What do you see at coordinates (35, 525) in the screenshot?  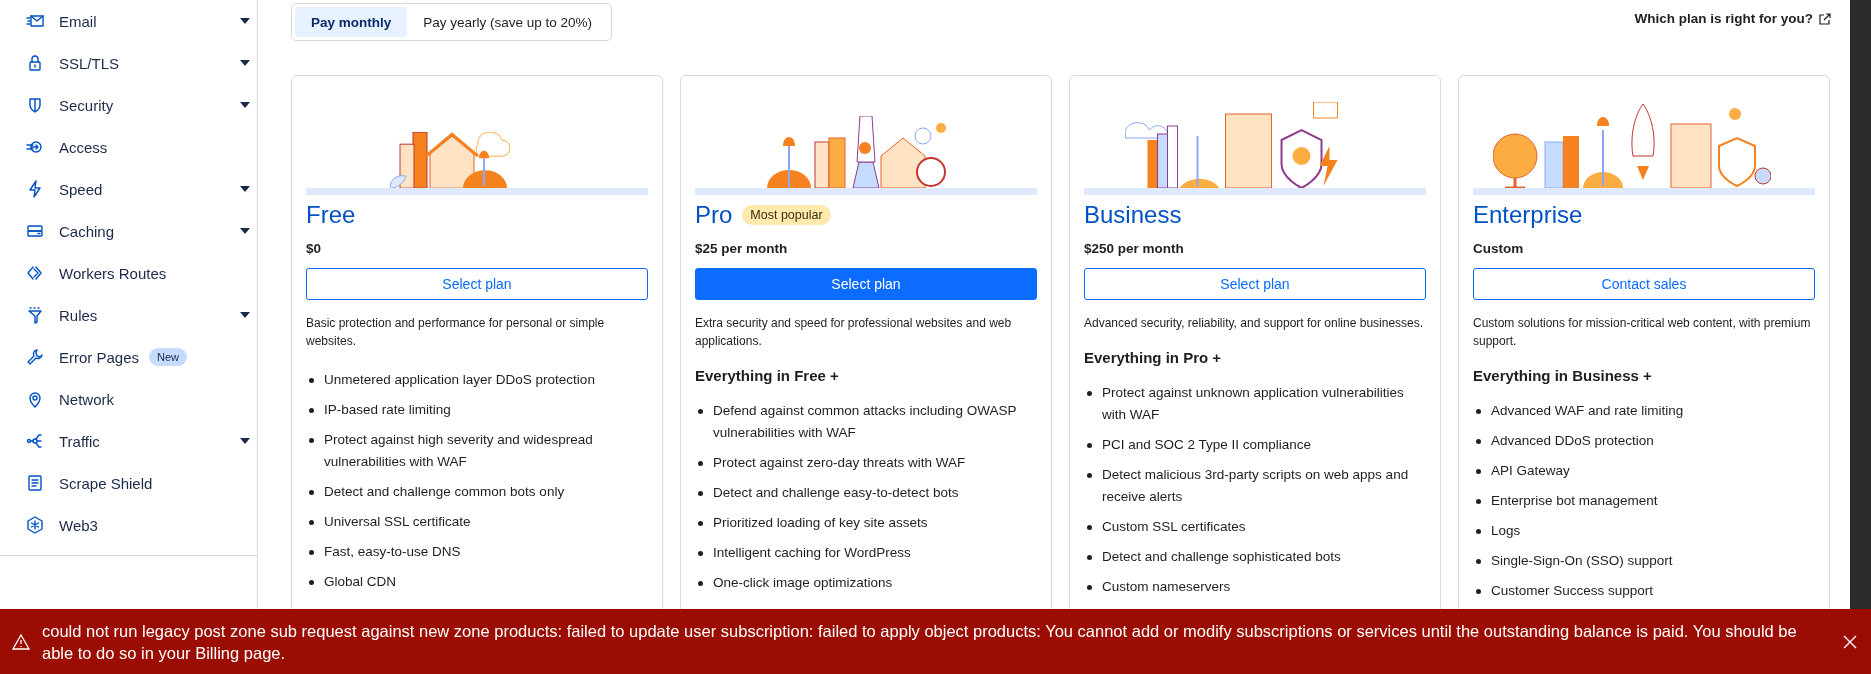 I see `hexagon-asterisk-icon` at bounding box center [35, 525].